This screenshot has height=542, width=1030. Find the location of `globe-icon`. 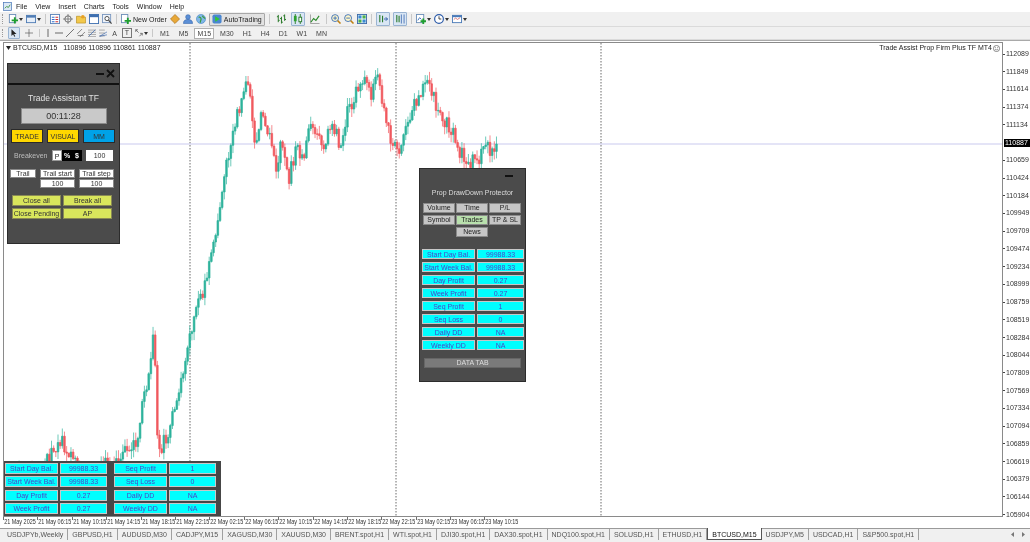

globe-icon is located at coordinates (200, 19).